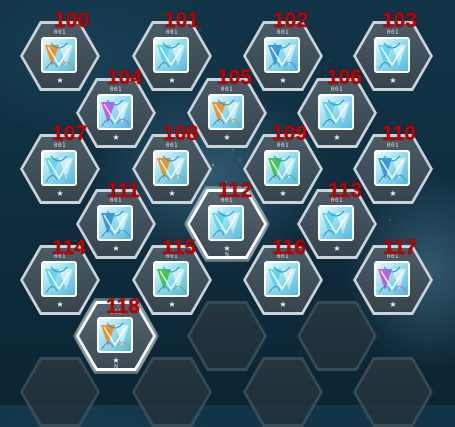 This screenshot has width=455, height=427. I want to click on slot-number-label: 115, so click(179, 247).